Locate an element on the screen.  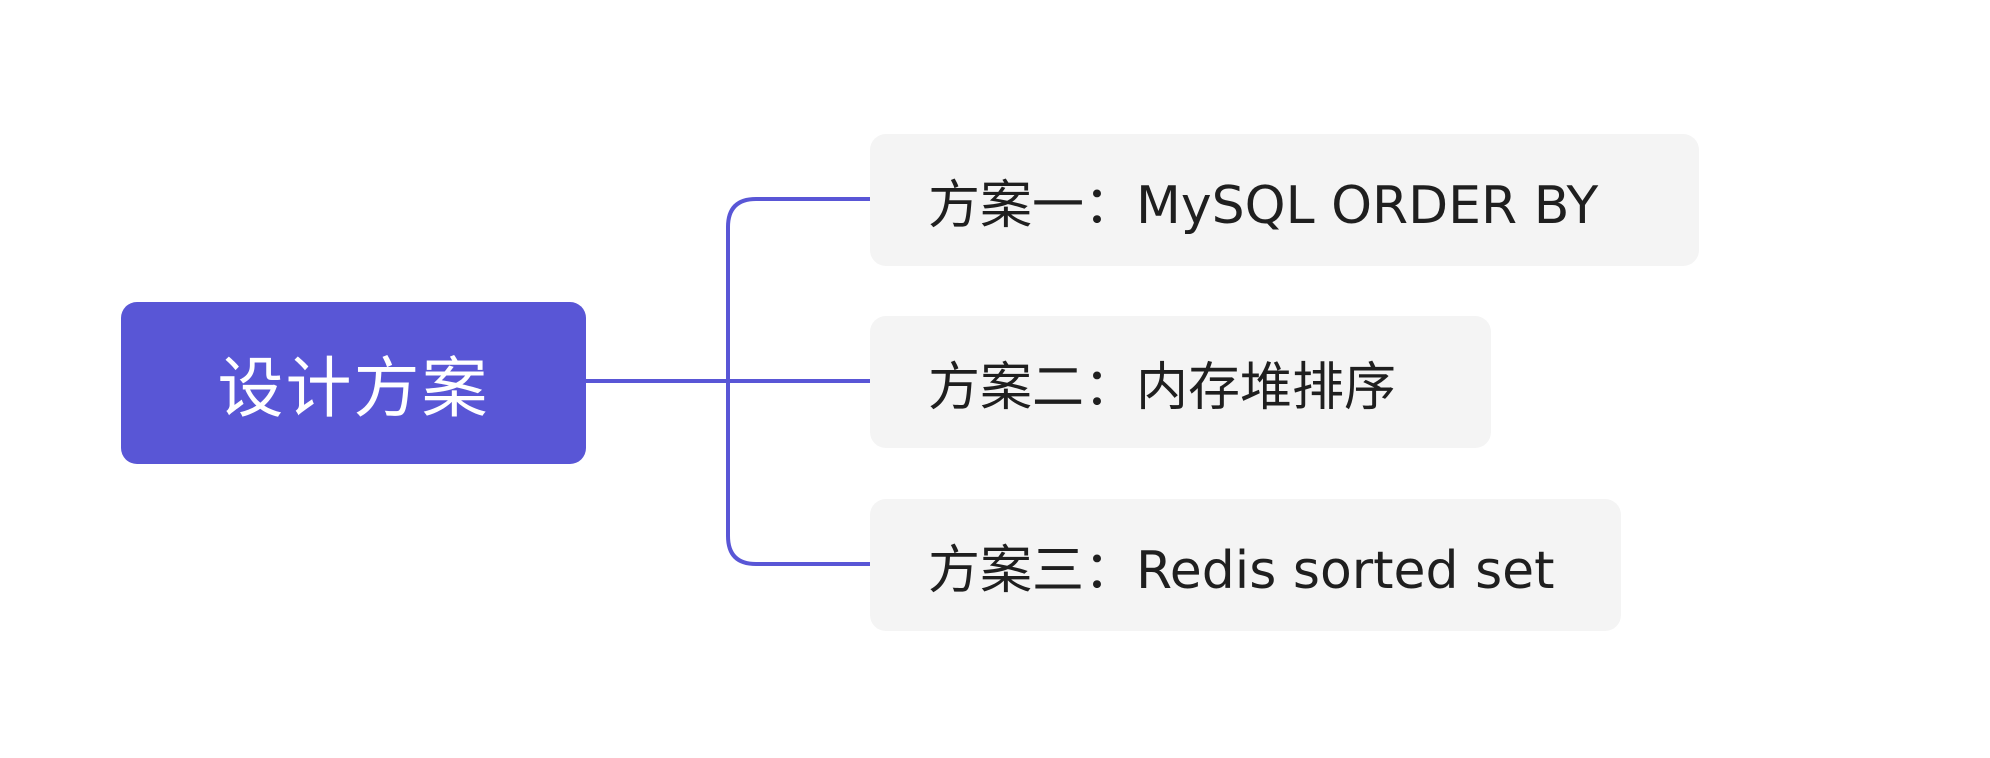
root-node-label: 设计方案 is located at coordinates (353, 388).